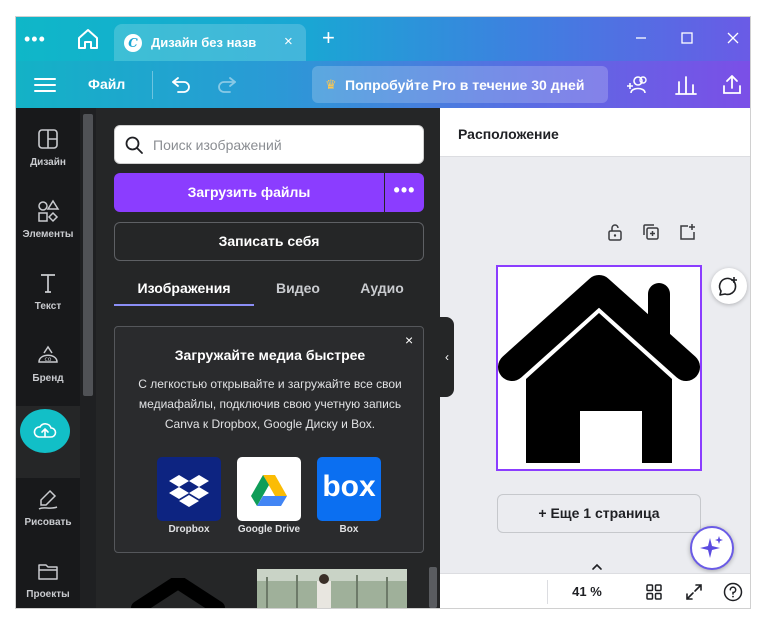 This screenshot has width=766, height=625. What do you see at coordinates (349, 529) in the screenshot?
I see `box-label: Box` at bounding box center [349, 529].